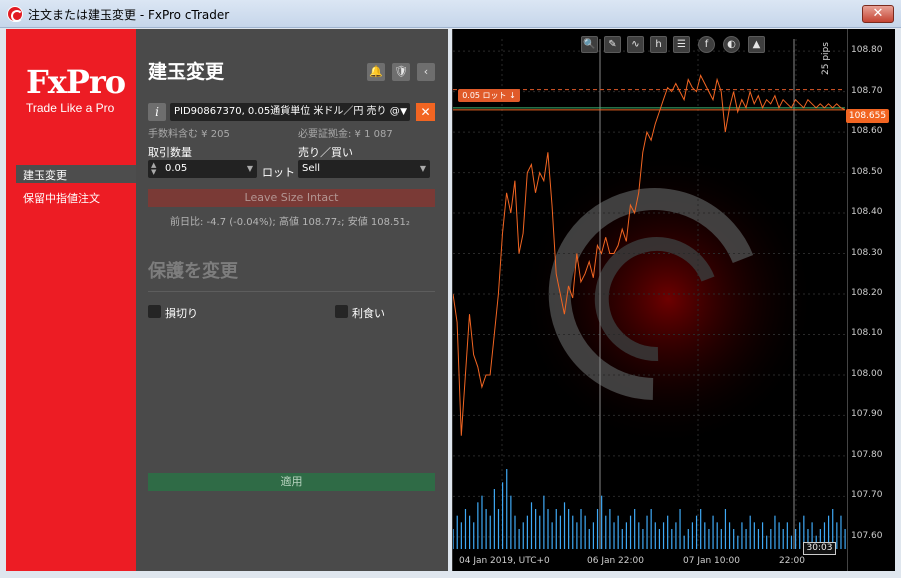 This screenshot has width=901, height=578. What do you see at coordinates (658, 44) in the screenshot?
I see `timeframe-icon: h` at bounding box center [658, 44].